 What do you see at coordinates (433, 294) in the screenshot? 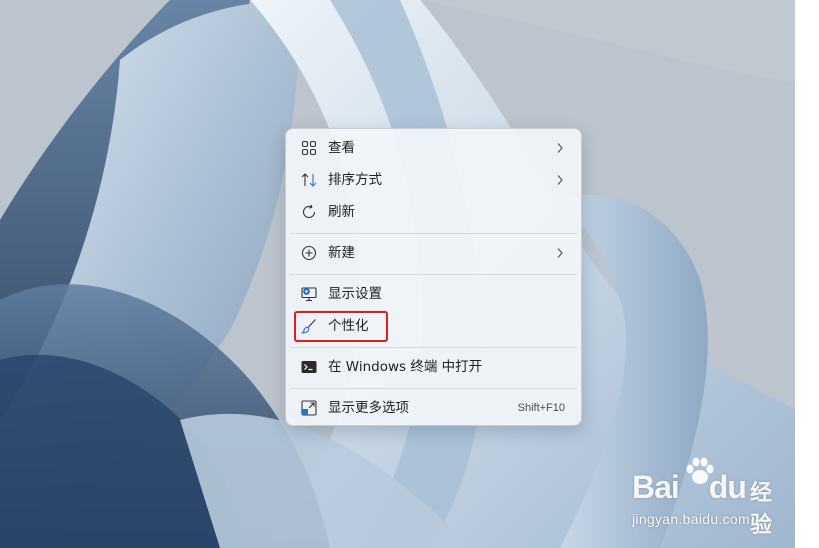
I see `menu-item-display-settings: 显示设置` at bounding box center [433, 294].